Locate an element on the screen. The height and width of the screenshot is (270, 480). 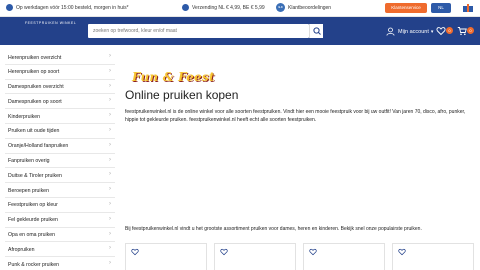
sidebar-item-label: Damespruiken overzicht is located at coordinates (36, 87).